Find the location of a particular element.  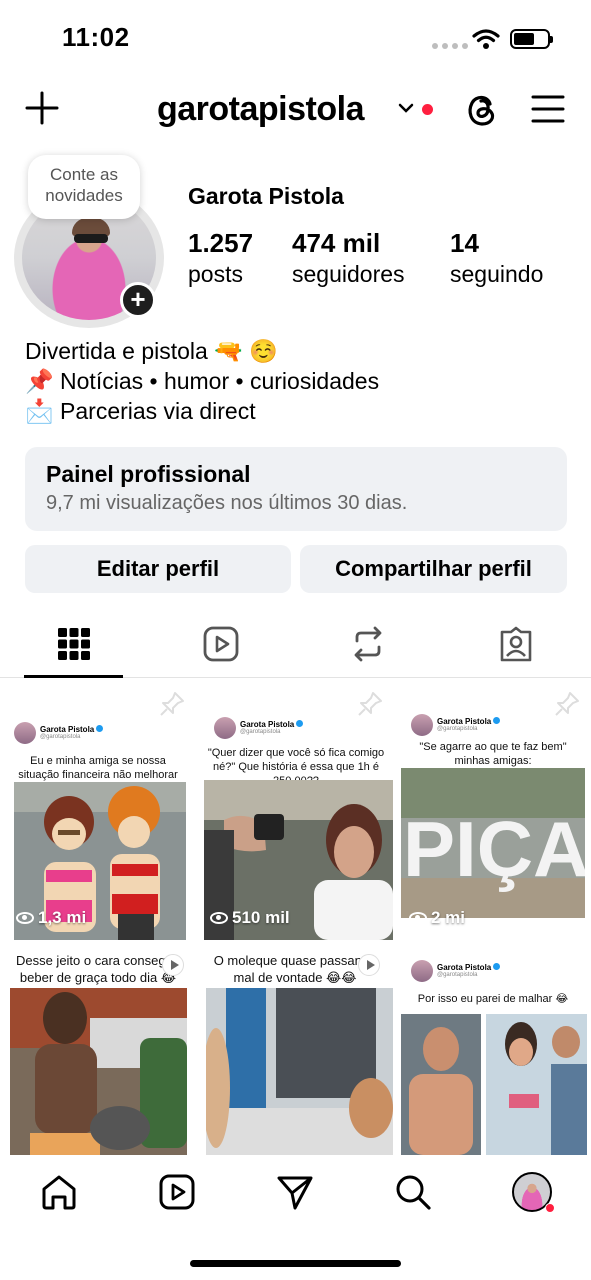

stat-value: 14 is located at coordinates (464, 243).